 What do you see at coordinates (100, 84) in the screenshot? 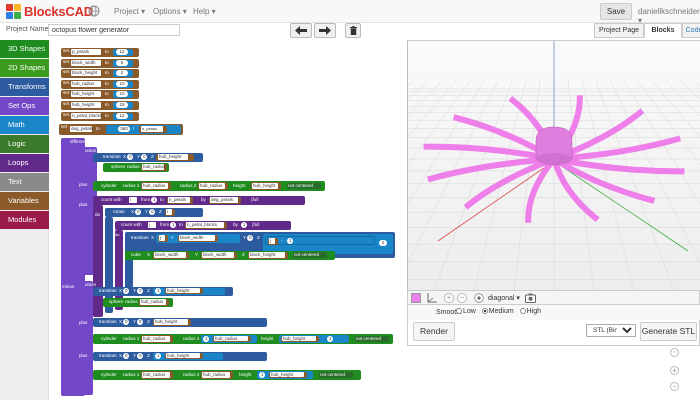
I see `set-variable-block: set hub_radius to 10` at bounding box center [100, 84].